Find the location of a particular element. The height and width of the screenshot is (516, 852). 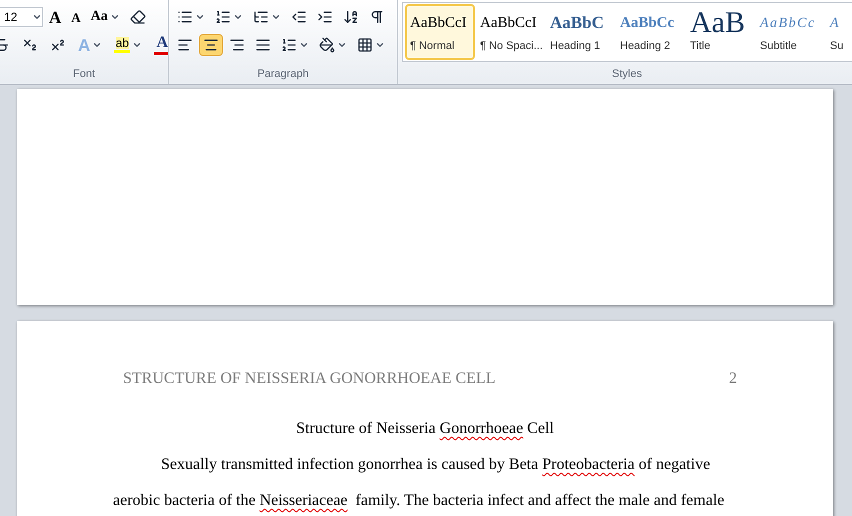

style-item: AaBbCc Subtitle is located at coordinates (790, 32).